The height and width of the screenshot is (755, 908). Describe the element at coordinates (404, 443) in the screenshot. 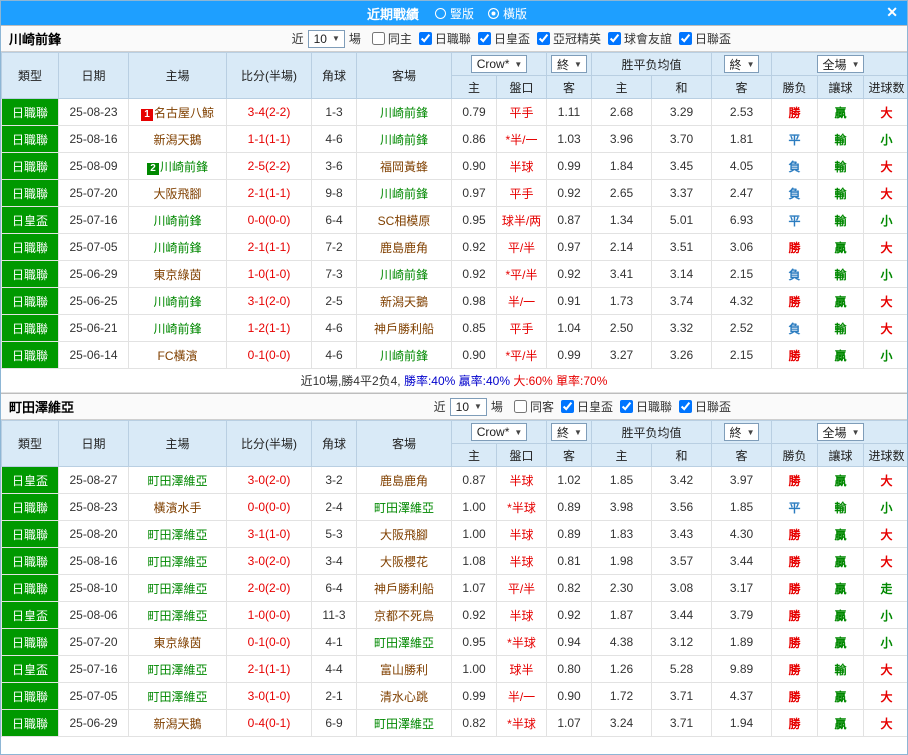

I see `col-away: 客場` at that location.